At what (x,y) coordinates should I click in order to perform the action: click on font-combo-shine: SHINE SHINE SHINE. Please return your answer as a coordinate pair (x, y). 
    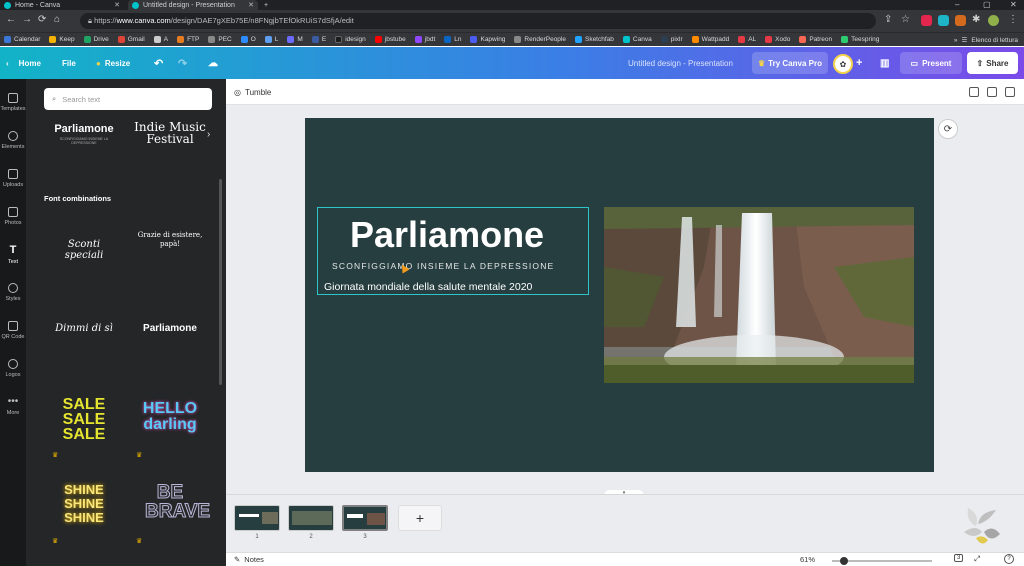
    Looking at the image, I should click on (84, 504).